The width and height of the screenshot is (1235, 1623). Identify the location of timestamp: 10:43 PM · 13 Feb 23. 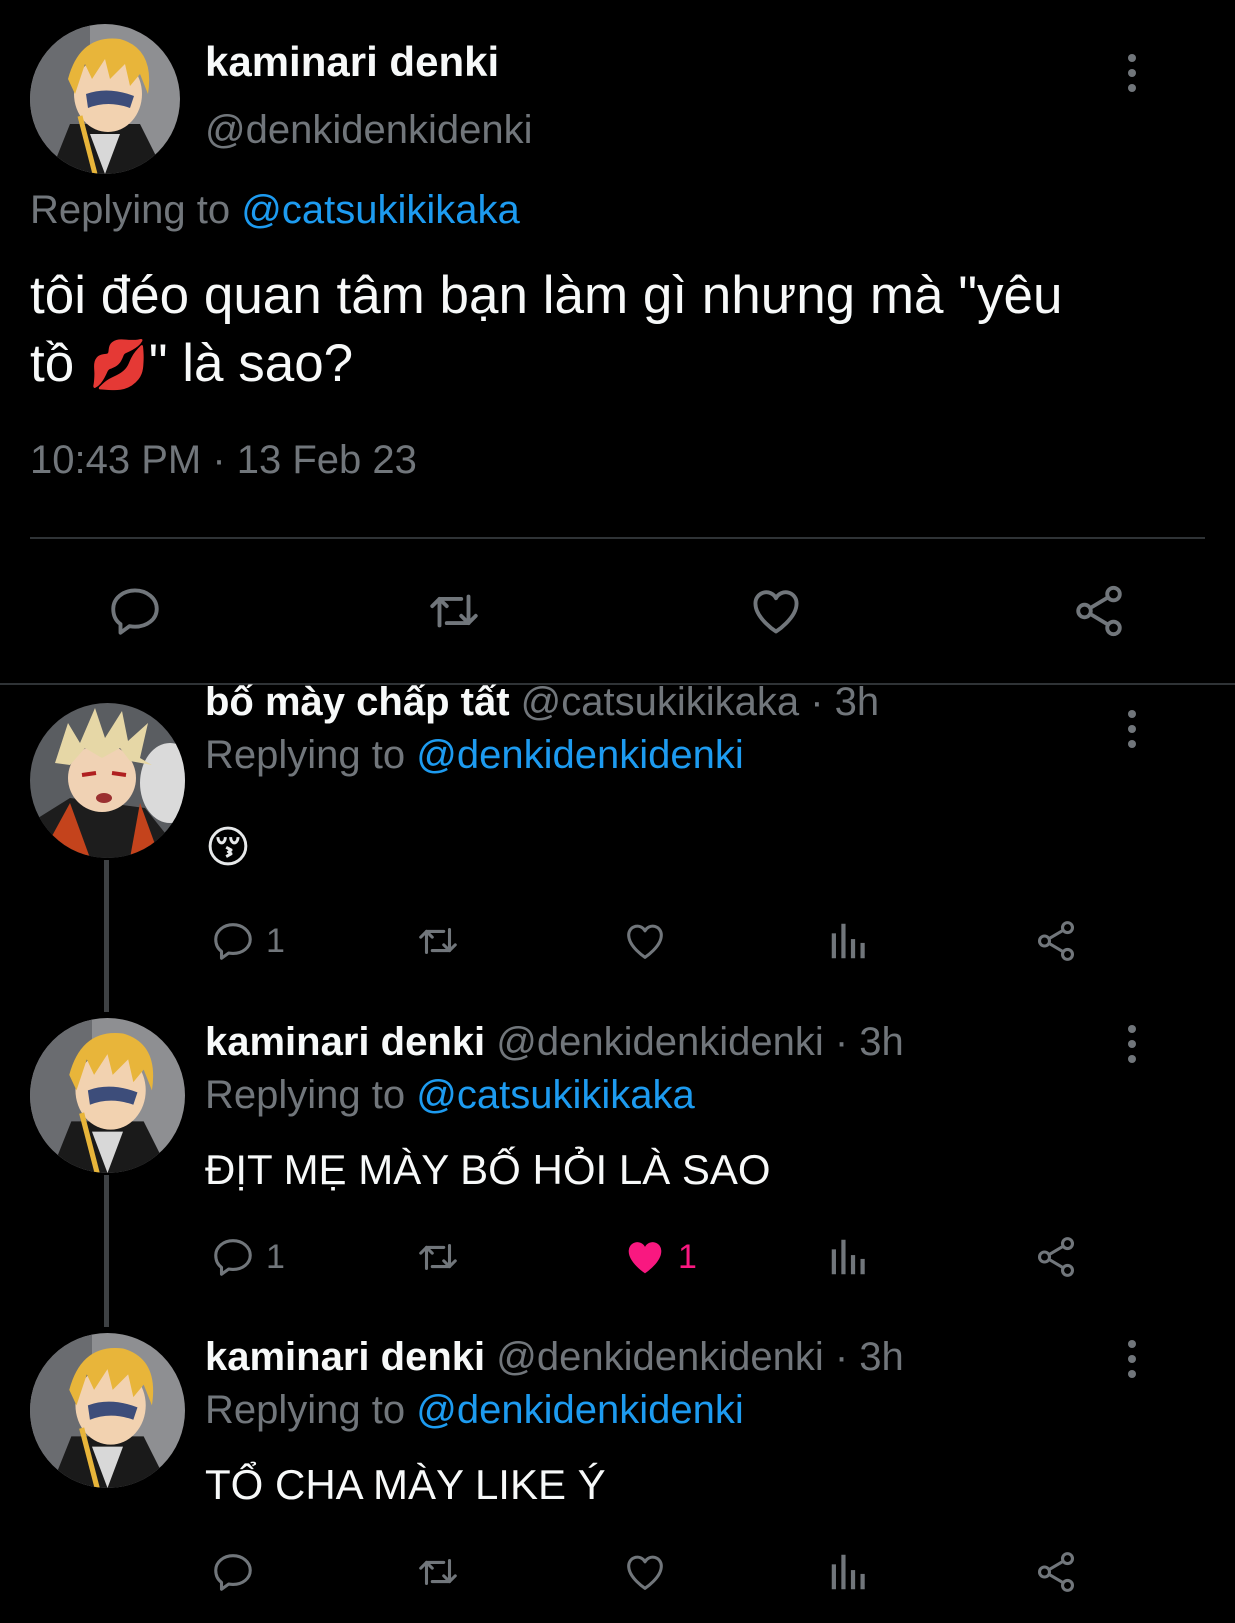
(223, 460).